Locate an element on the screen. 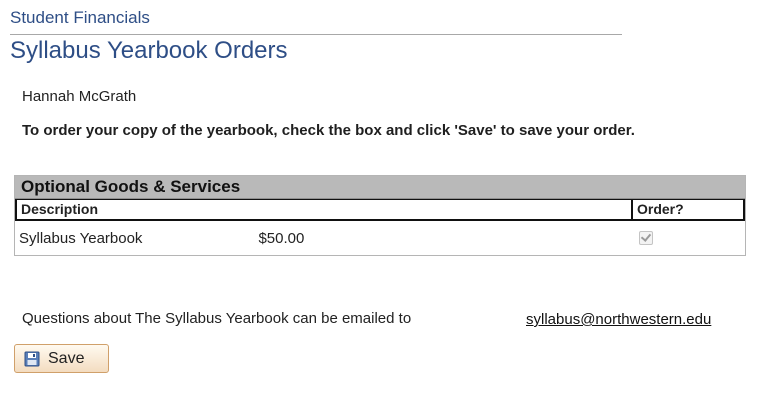 This screenshot has width=774, height=405. item-description: Syllabus Yearbook is located at coordinates (81, 238).